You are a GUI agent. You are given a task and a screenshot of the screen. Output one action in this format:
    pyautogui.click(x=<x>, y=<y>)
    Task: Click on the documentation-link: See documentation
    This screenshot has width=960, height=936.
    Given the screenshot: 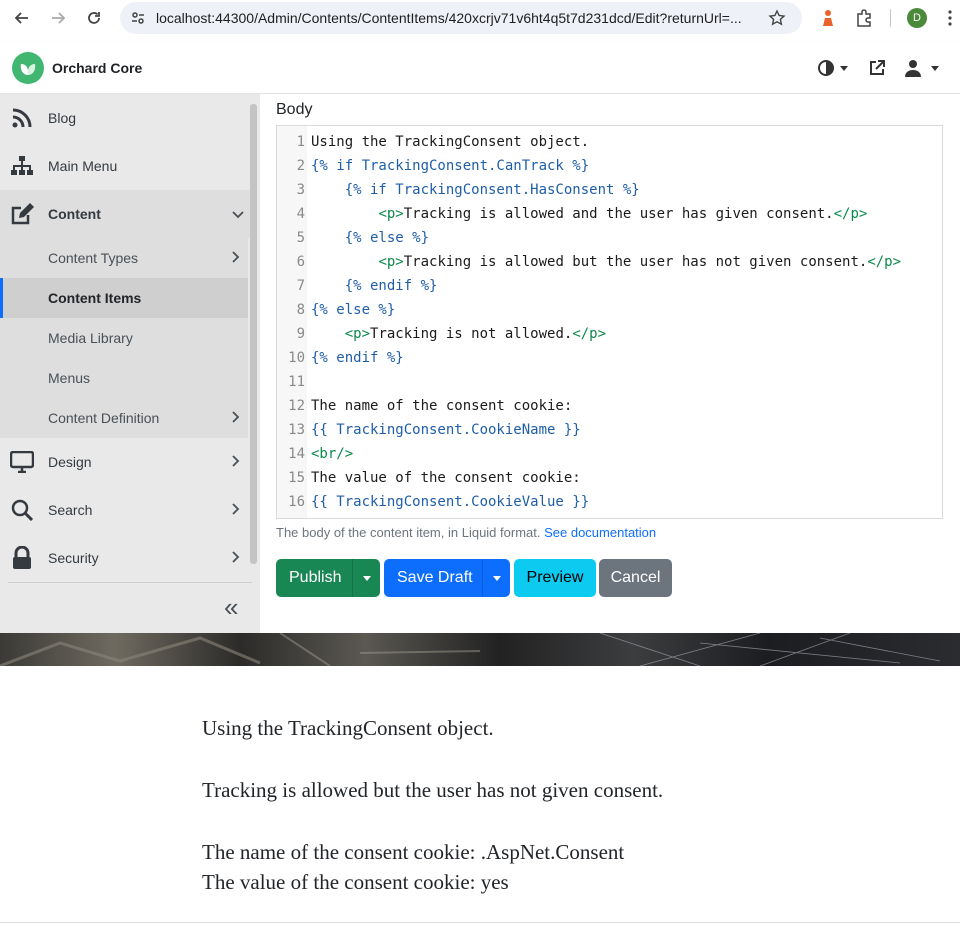 What is the action you would take?
    pyautogui.click(x=600, y=532)
    